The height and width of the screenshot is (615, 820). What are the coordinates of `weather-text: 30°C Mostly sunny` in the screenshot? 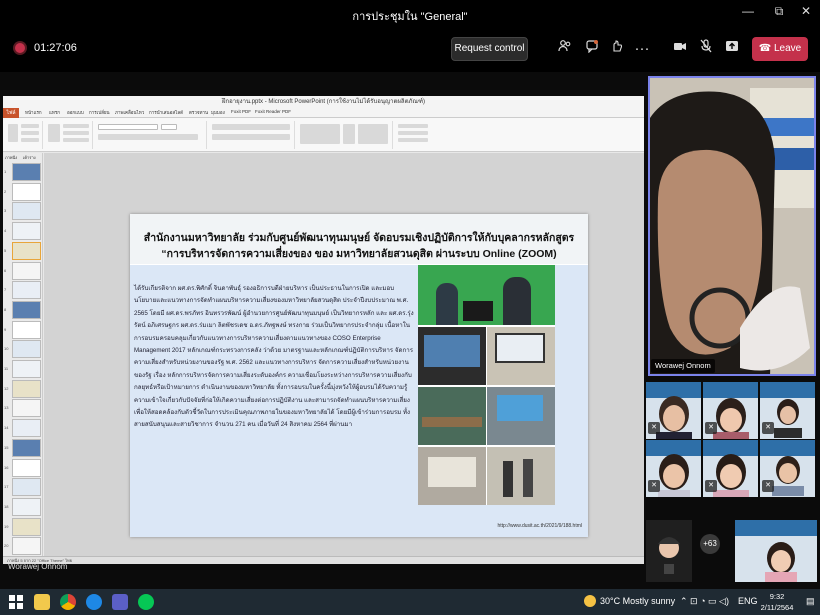 It's located at (637, 601).